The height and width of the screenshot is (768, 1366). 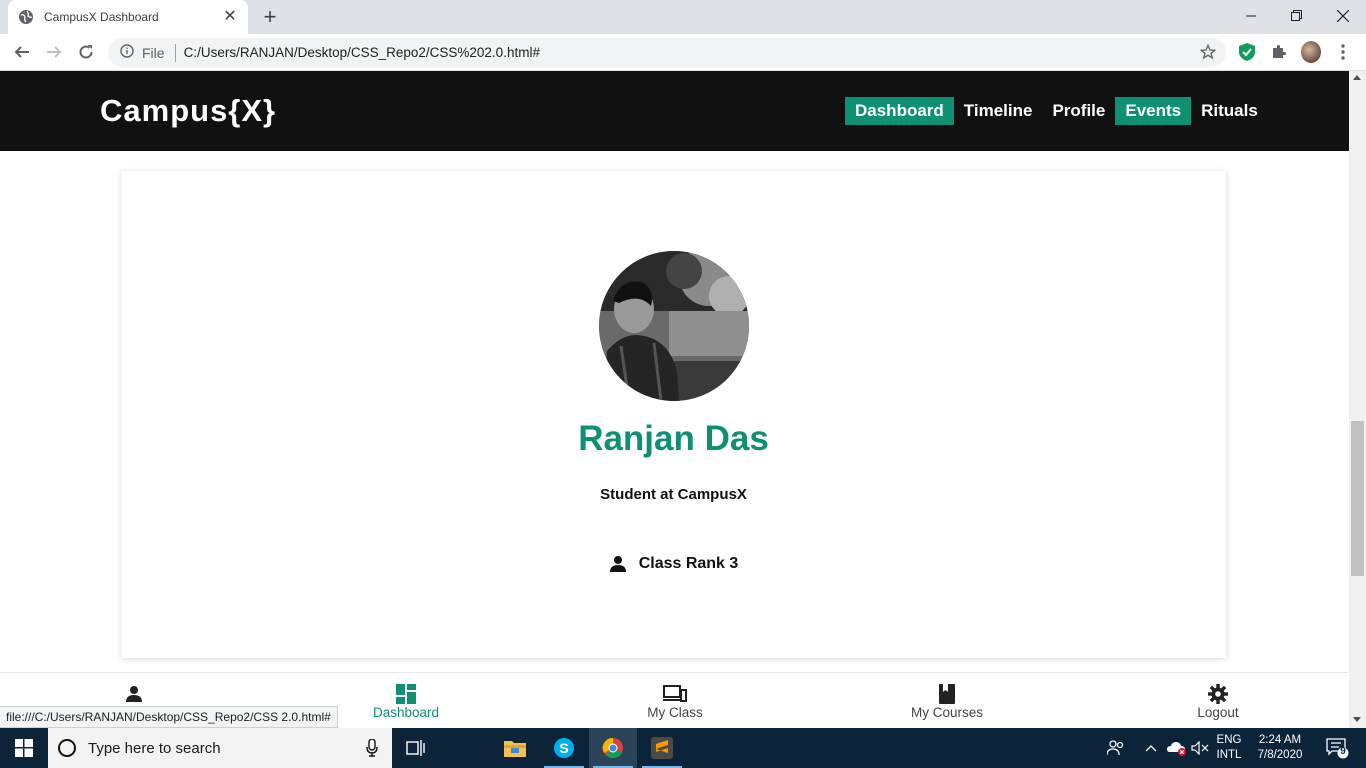 What do you see at coordinates (24, 748) in the screenshot?
I see `windows-start-icon` at bounding box center [24, 748].